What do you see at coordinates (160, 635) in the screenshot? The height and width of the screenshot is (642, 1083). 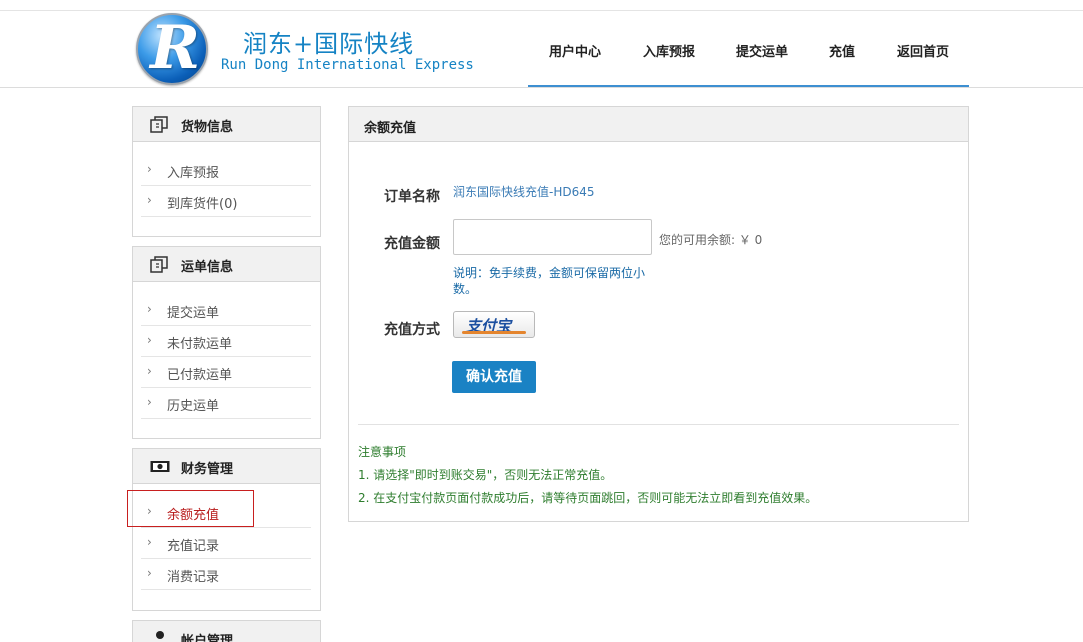 I see `user-icon` at bounding box center [160, 635].